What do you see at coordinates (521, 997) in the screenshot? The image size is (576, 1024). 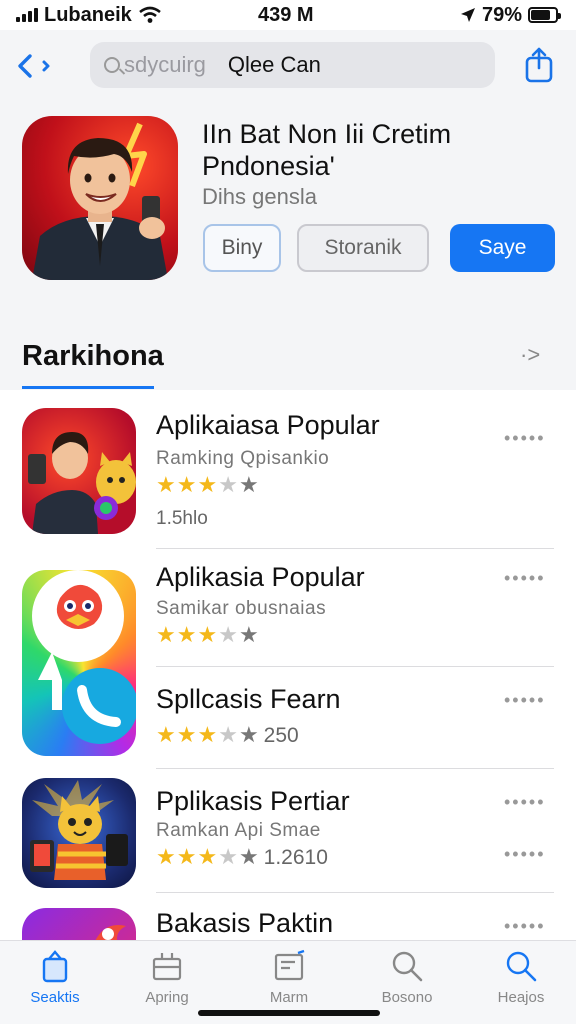 I see `tab-label: Heajos` at bounding box center [521, 997].